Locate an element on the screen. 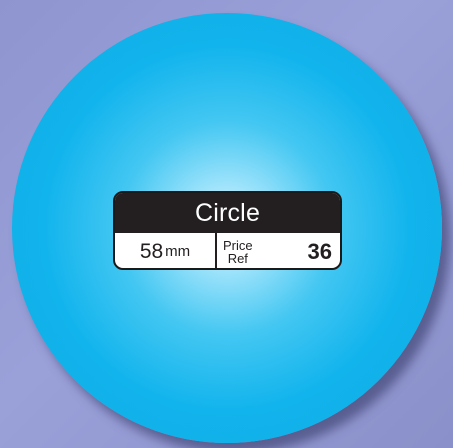  shape-size-value: 58 is located at coordinates (151, 251).